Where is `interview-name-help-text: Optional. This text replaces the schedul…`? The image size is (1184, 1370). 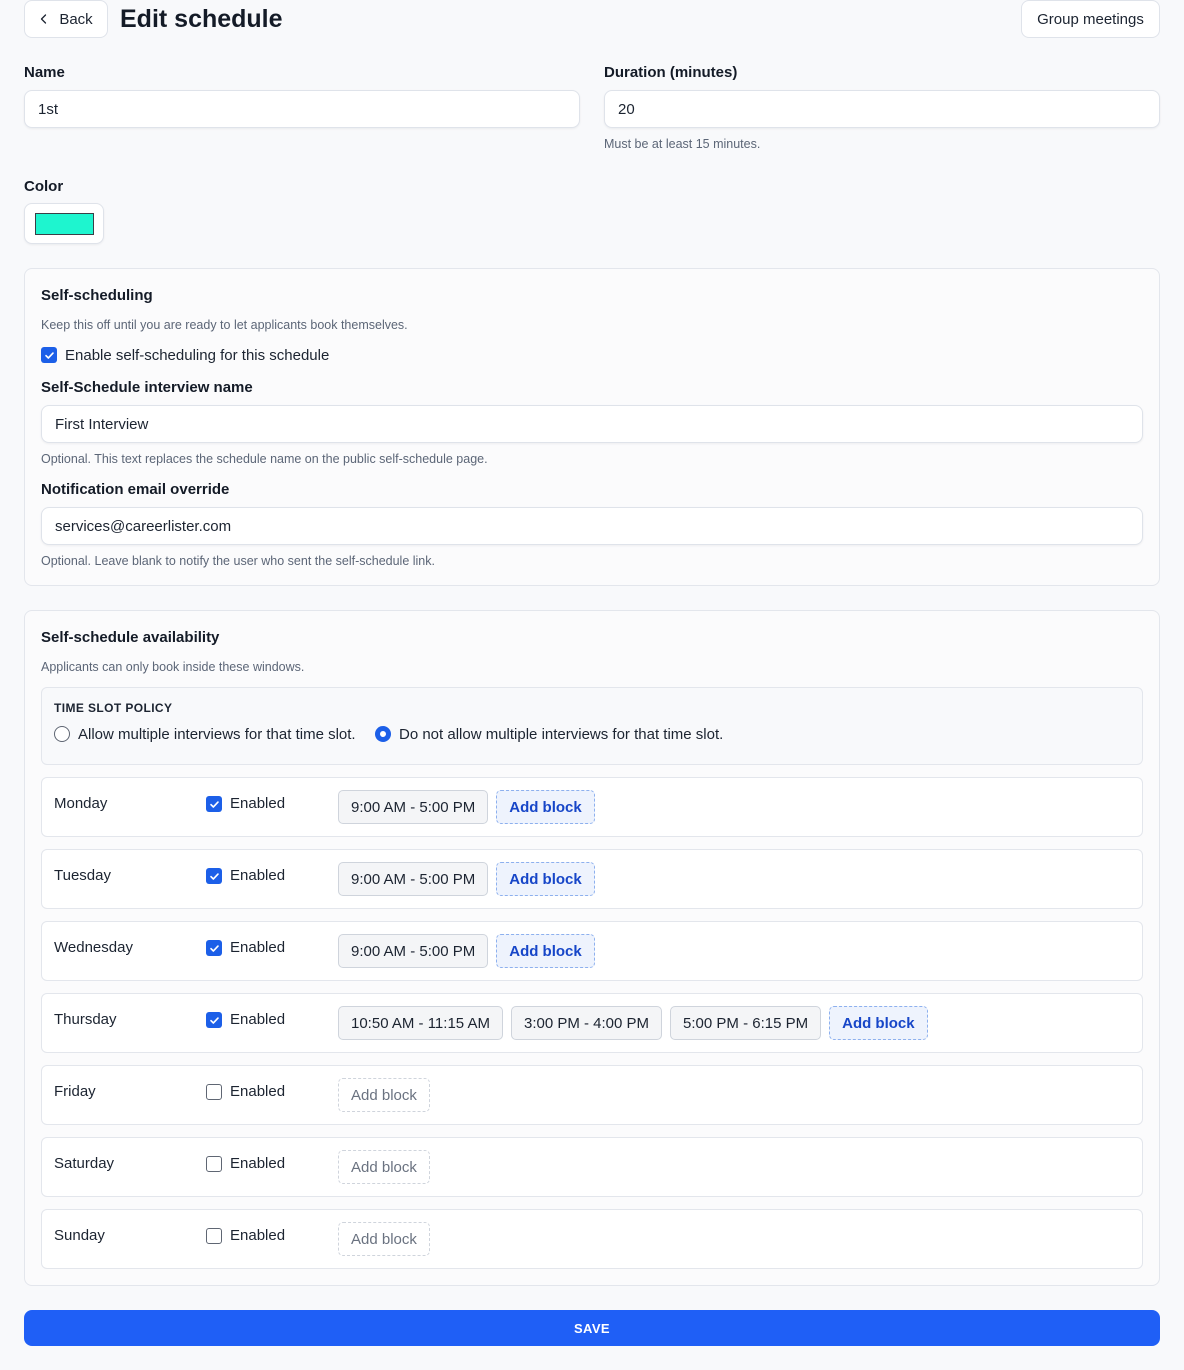 interview-name-help-text: Optional. This text replaces the schedul… is located at coordinates (264, 459).